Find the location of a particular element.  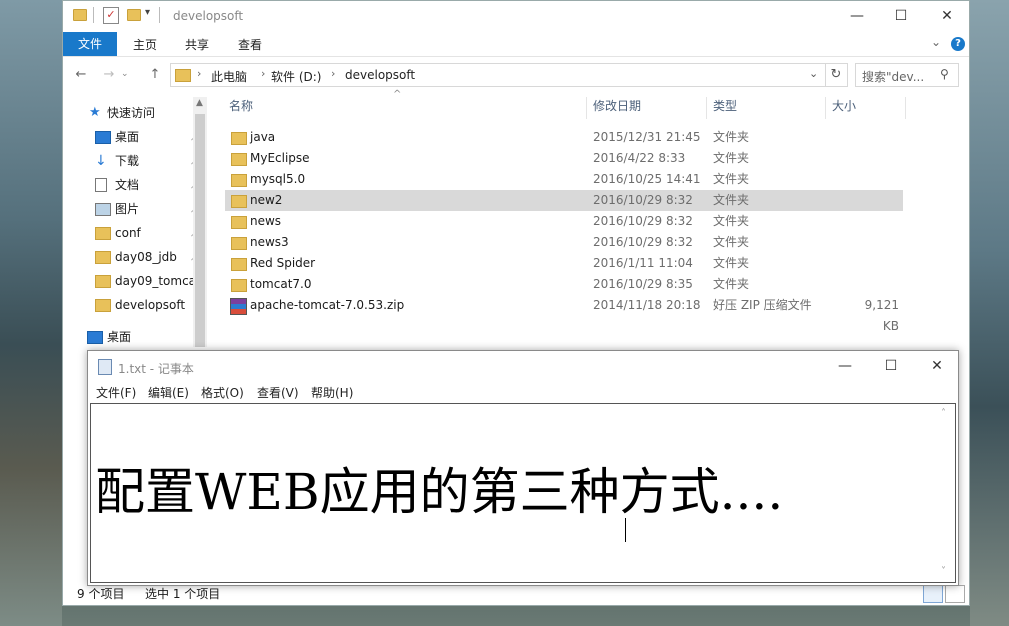

menu-help: 帮助(H) is located at coordinates (332, 392).